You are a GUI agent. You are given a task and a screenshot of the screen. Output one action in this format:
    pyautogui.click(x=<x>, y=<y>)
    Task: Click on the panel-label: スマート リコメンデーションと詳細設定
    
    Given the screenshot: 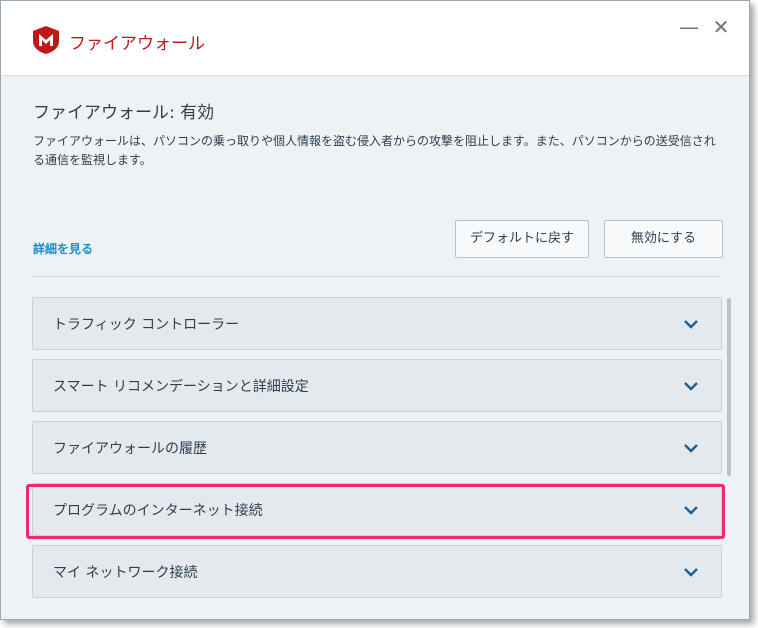 What is the action you would take?
    pyautogui.click(x=181, y=387)
    